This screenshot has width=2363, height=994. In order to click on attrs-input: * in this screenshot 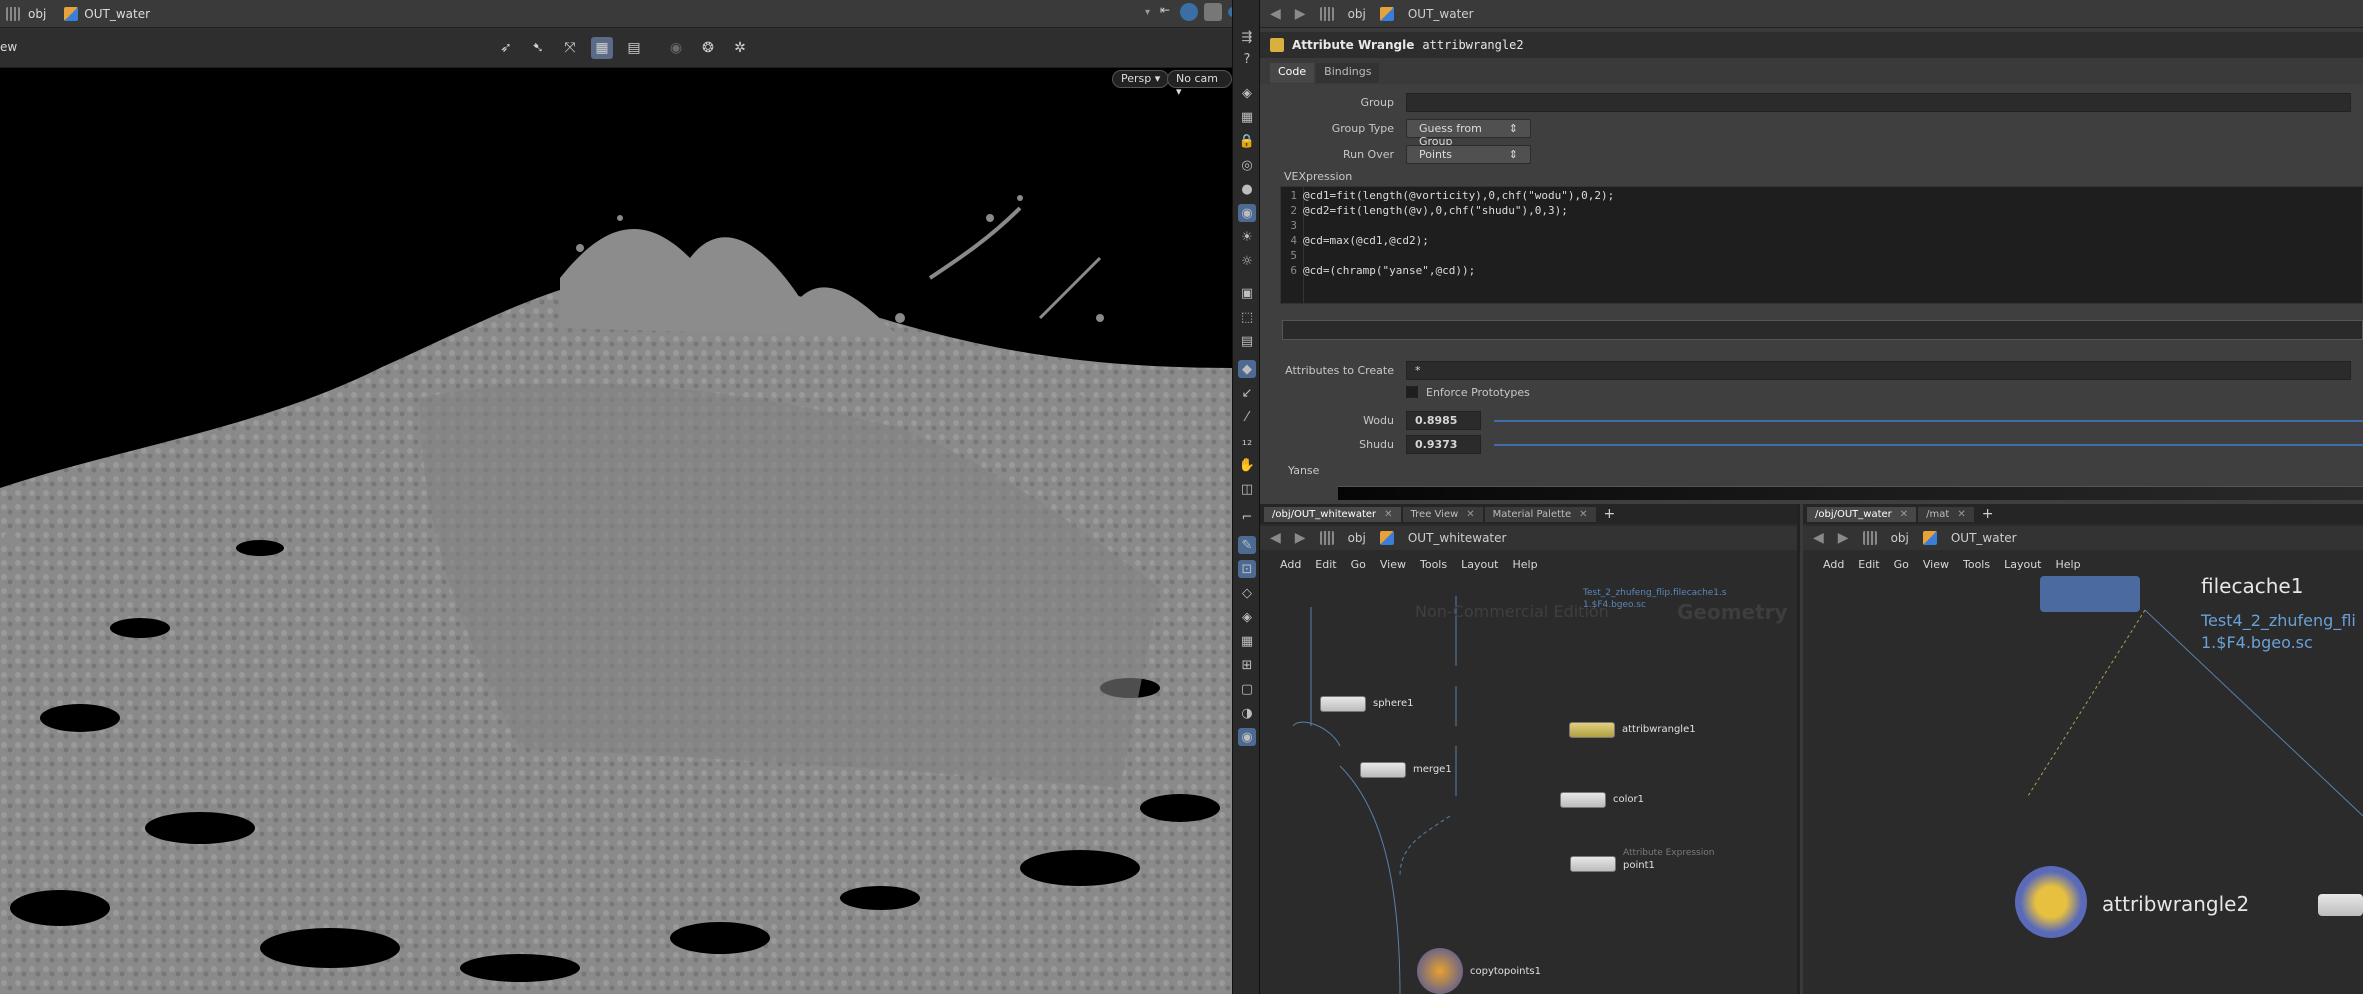, I will do `click(1878, 370)`.